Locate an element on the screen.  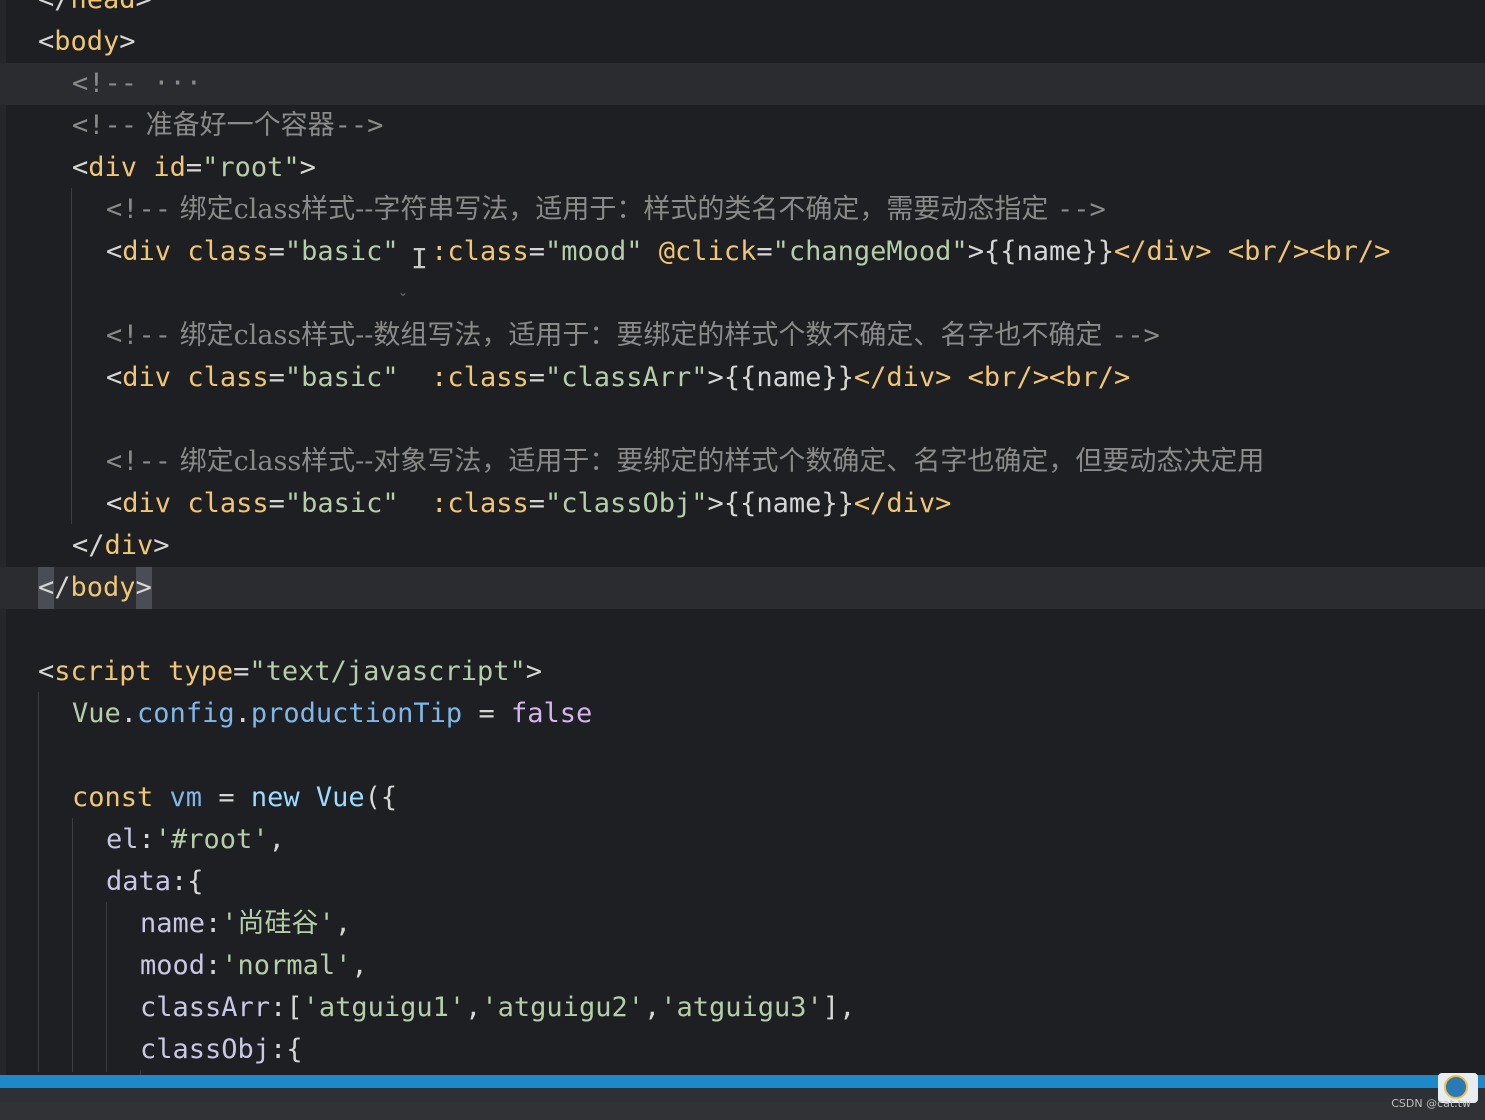
fold-ellipsis-icon: ··· is located at coordinates (177, 83).